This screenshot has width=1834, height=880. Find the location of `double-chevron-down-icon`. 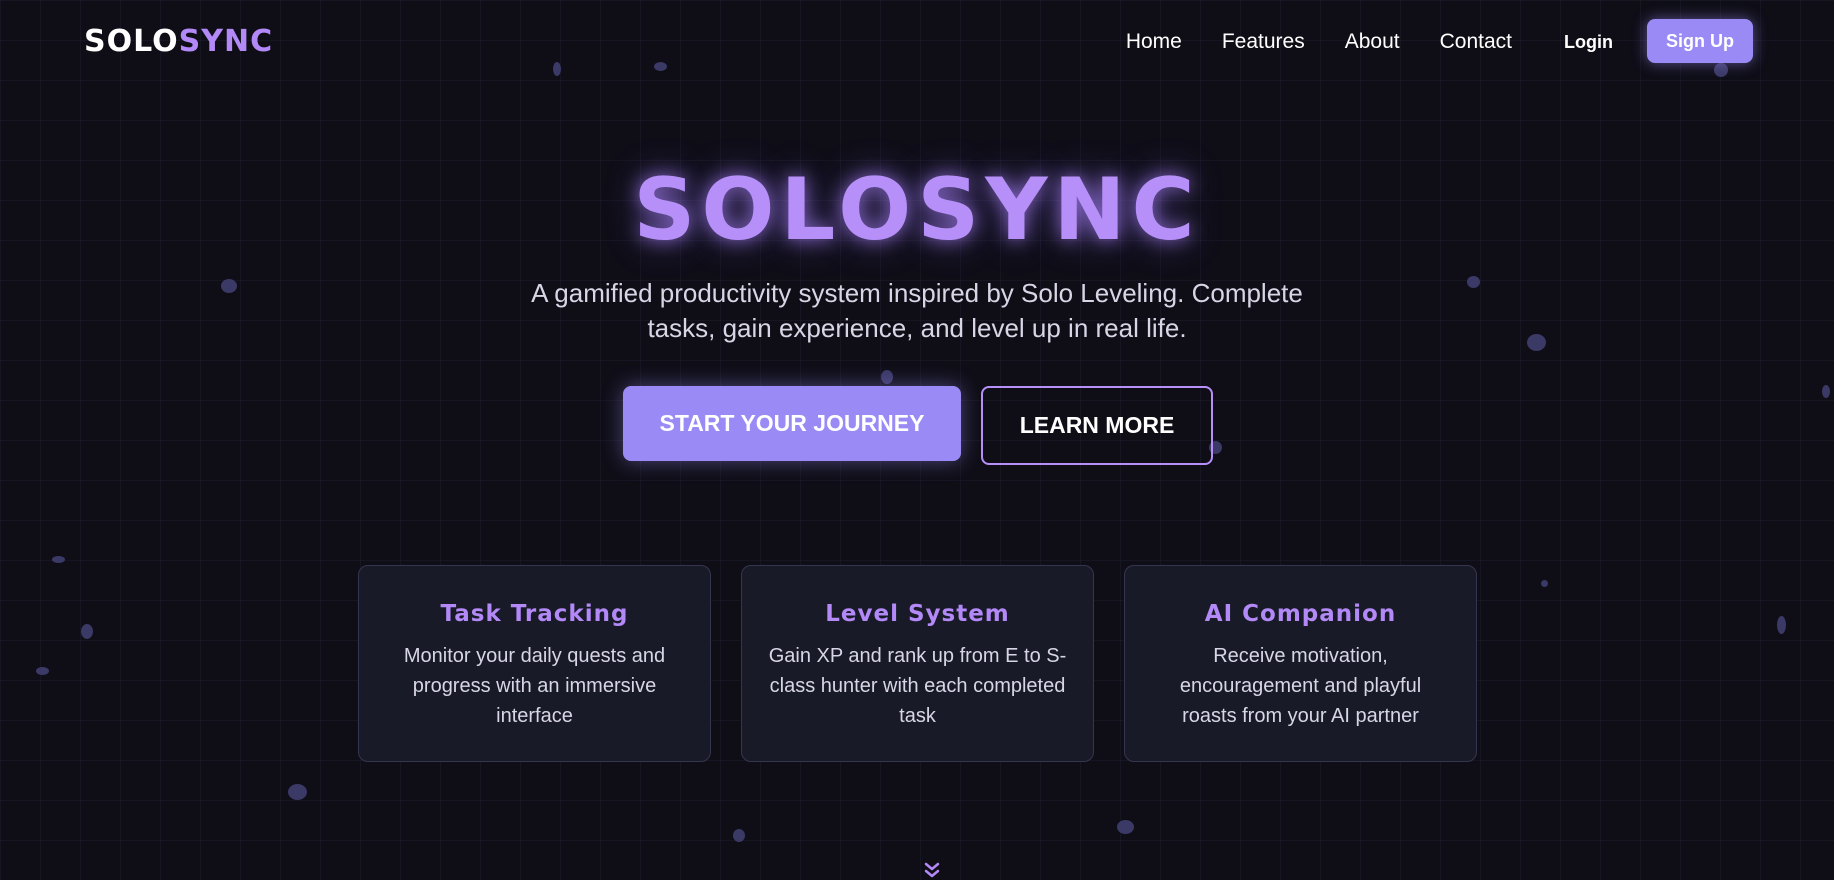

double-chevron-down-icon is located at coordinates (932, 870).